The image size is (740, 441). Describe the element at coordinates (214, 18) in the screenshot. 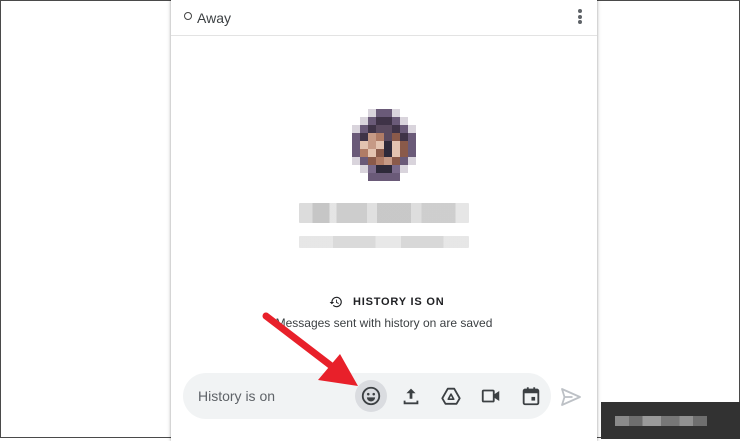

I see `presence-status: Away` at that location.